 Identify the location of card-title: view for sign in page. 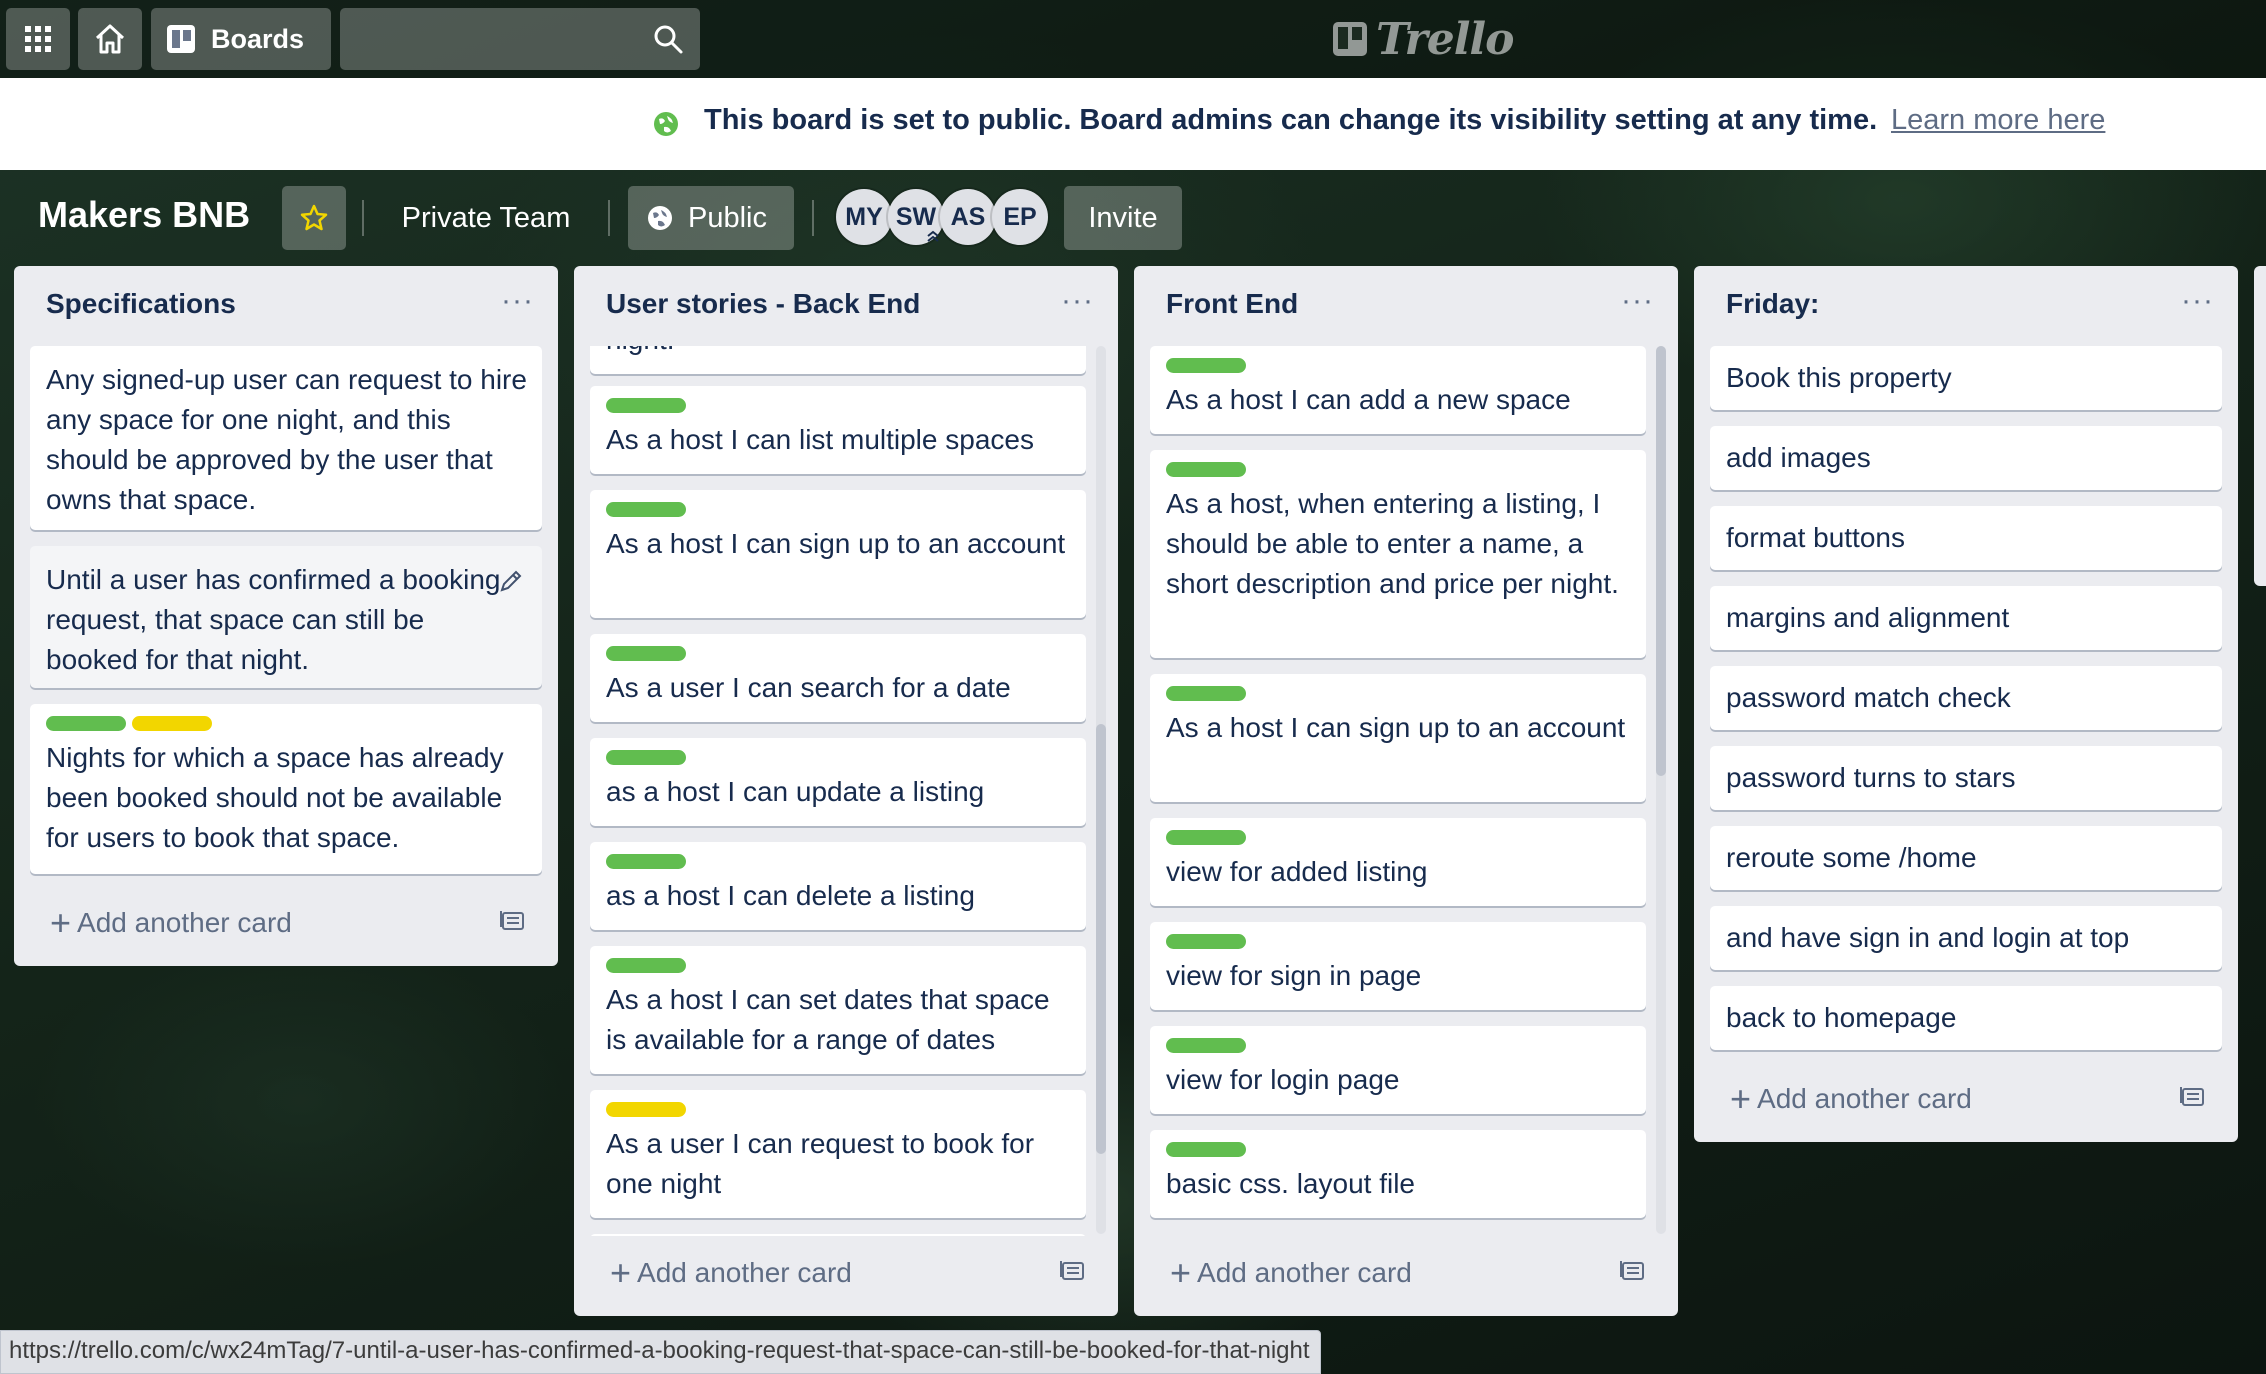
(1294, 975).